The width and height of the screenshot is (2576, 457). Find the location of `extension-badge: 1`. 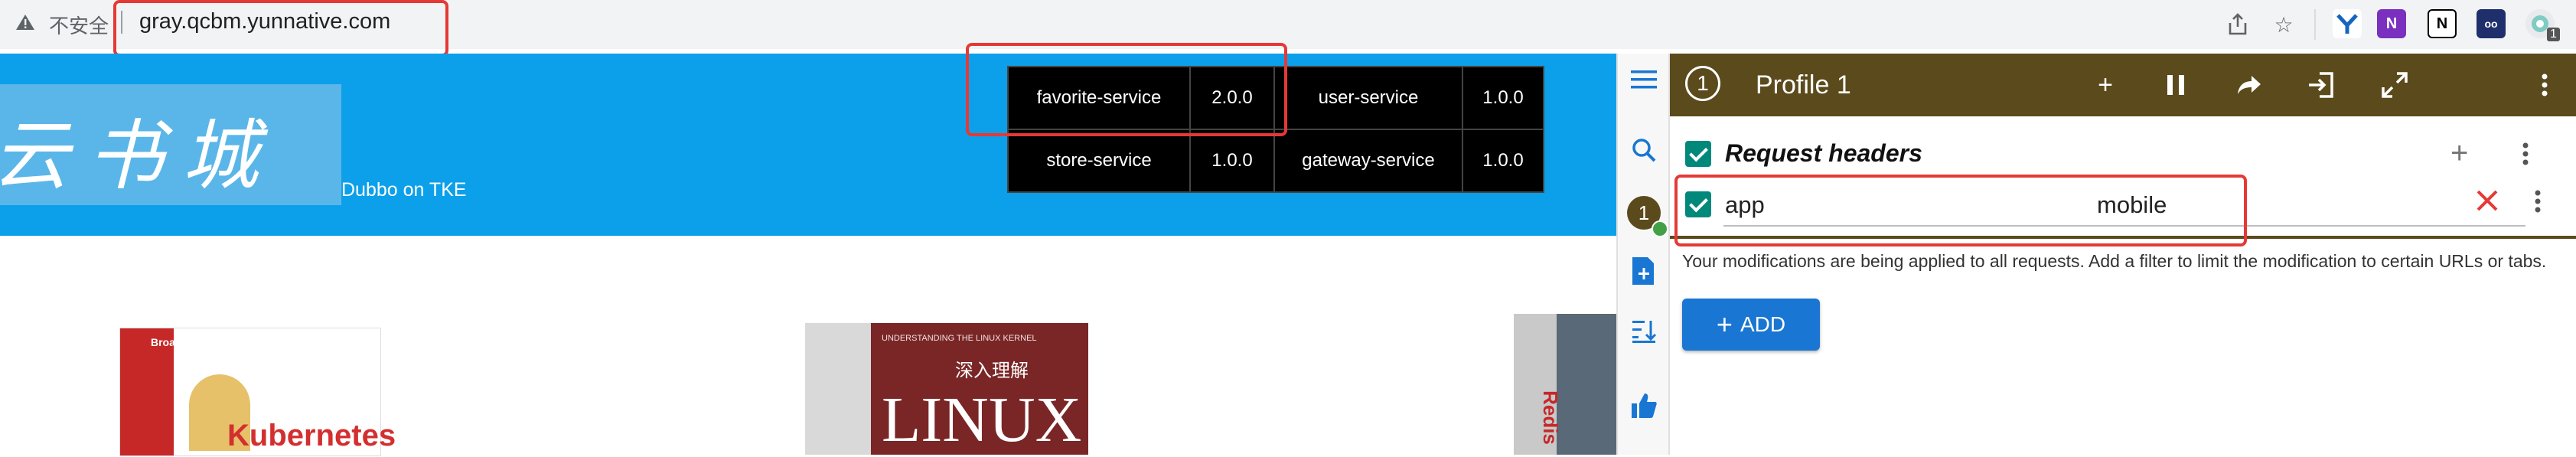

extension-badge: 1 is located at coordinates (2553, 34).